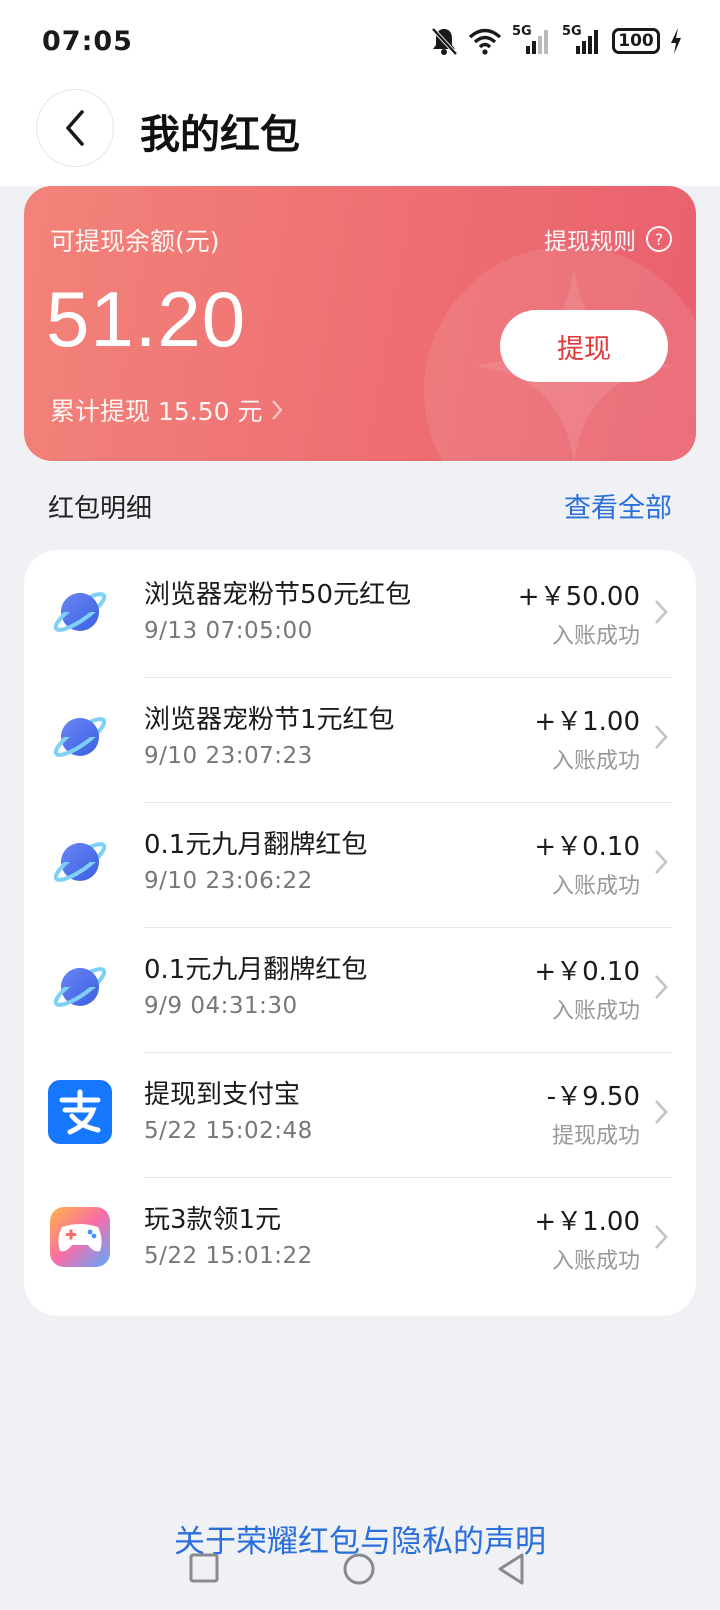 The height and width of the screenshot is (1610, 720). I want to click on help-question-icon: ?, so click(659, 239).